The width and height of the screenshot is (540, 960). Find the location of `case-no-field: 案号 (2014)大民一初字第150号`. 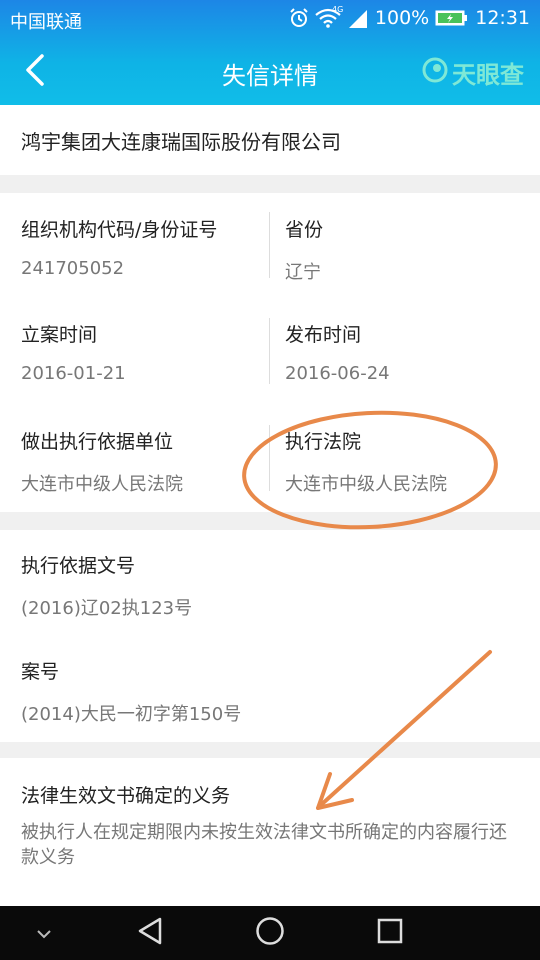

case-no-field: 案号 (2014)大民一初字第150号 is located at coordinates (131, 691).